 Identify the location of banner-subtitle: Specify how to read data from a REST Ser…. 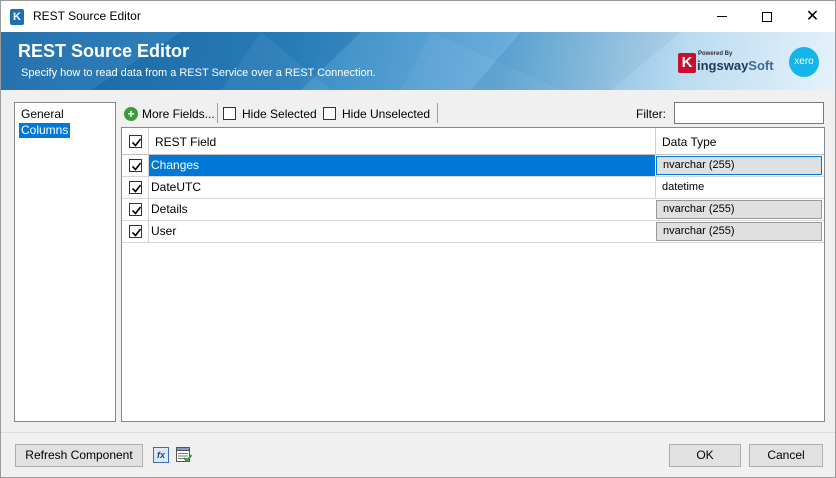
(198, 73).